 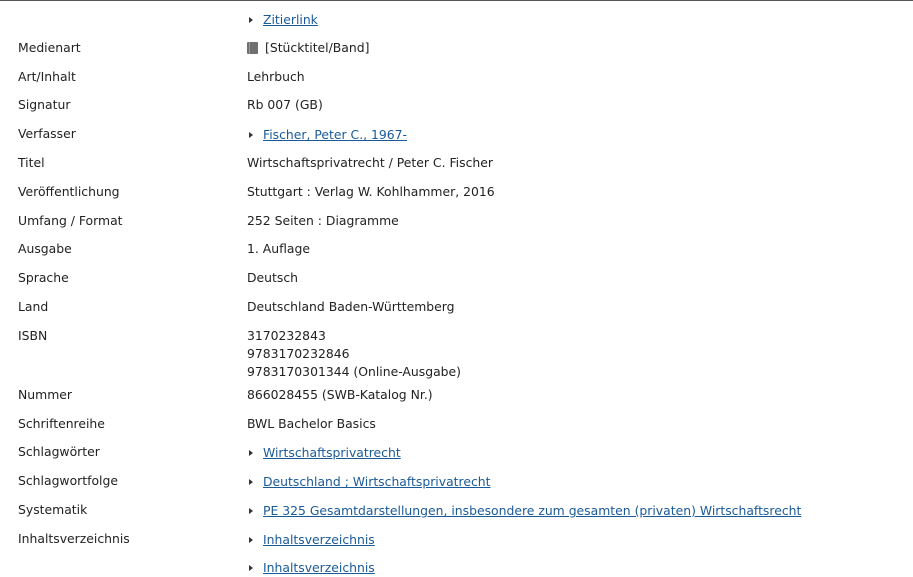 What do you see at coordinates (61, 423) in the screenshot?
I see `field-label: Schriftenreihe` at bounding box center [61, 423].